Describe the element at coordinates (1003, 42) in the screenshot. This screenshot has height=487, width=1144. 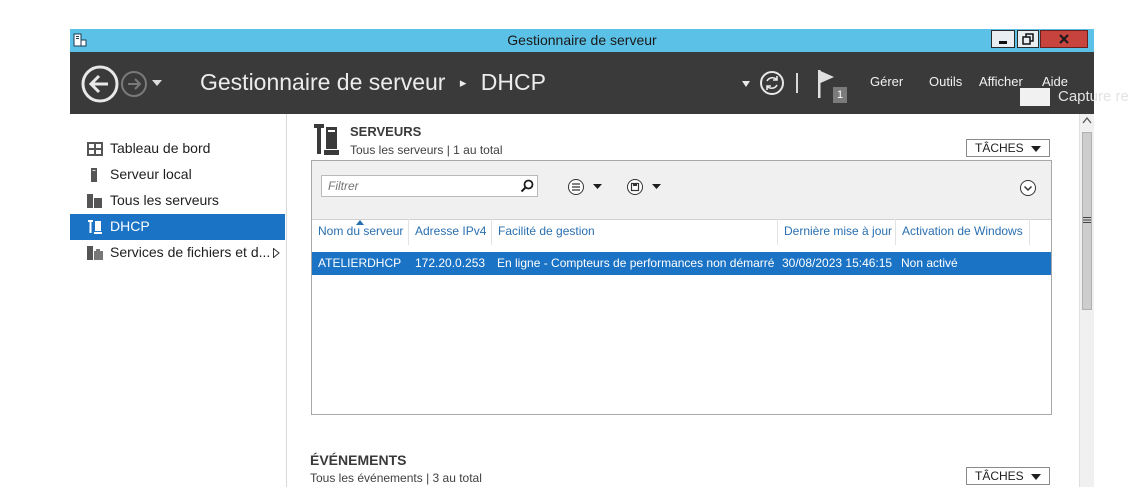
I see `minimize-icon` at that location.